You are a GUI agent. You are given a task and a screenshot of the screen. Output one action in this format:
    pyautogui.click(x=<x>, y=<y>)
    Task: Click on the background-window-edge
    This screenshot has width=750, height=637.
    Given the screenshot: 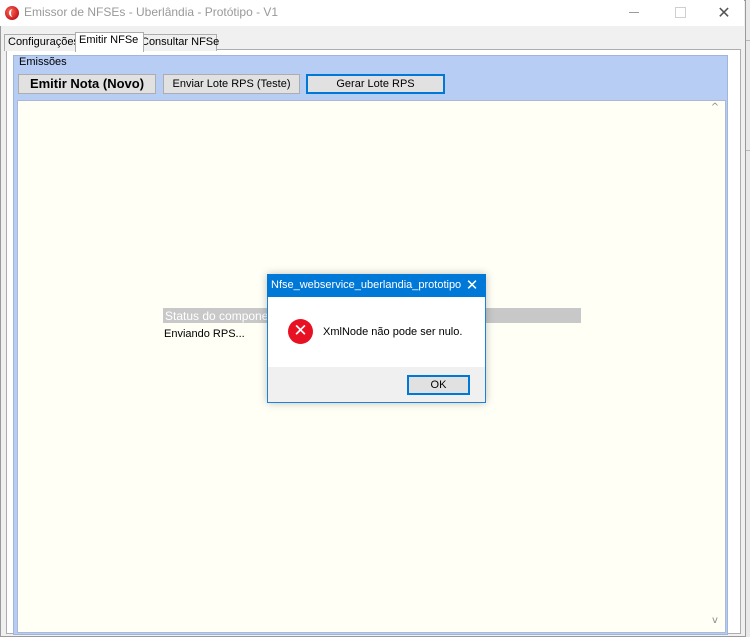 What is the action you would take?
    pyautogui.click(x=748, y=318)
    